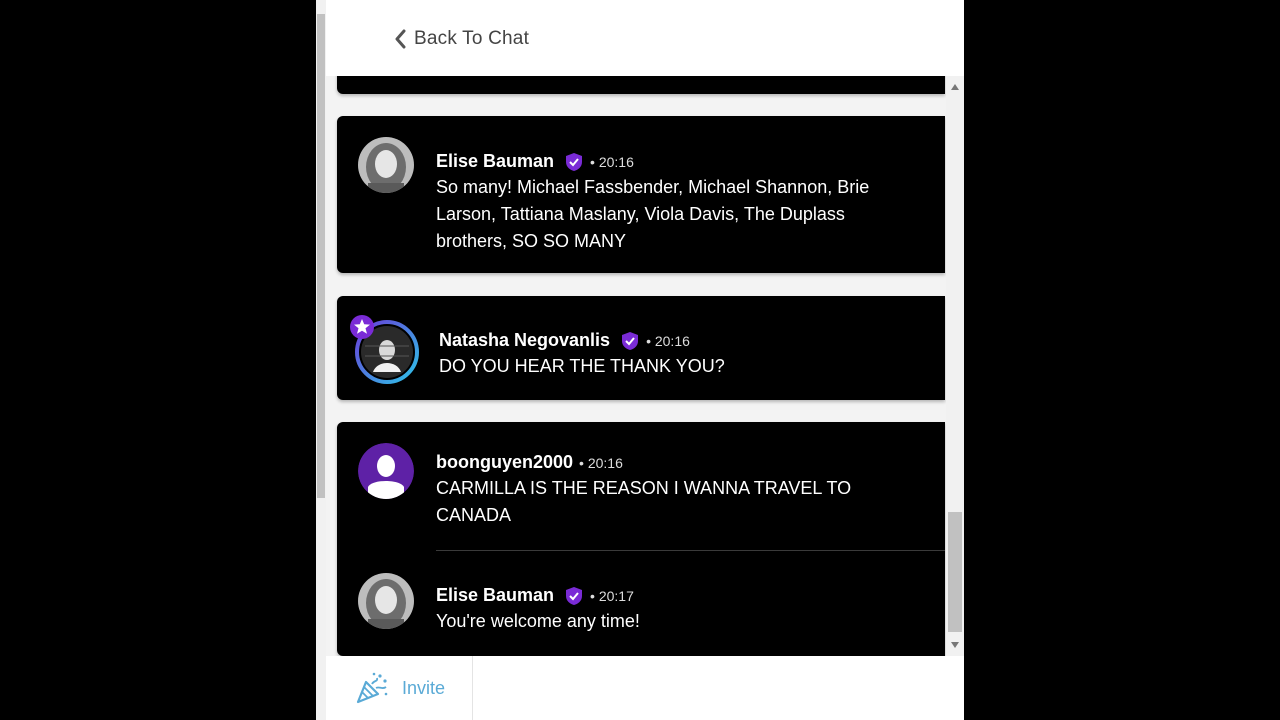 This screenshot has height=720, width=1280. I want to click on message-meta: boonguyen2000 • 20:16, so click(529, 462).